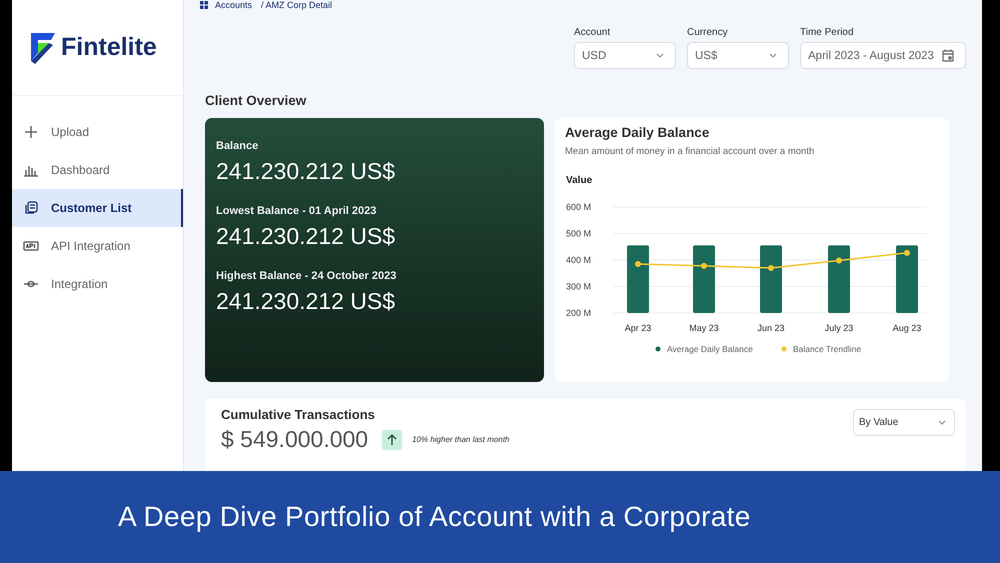  I want to click on logo-icon, so click(43, 47).